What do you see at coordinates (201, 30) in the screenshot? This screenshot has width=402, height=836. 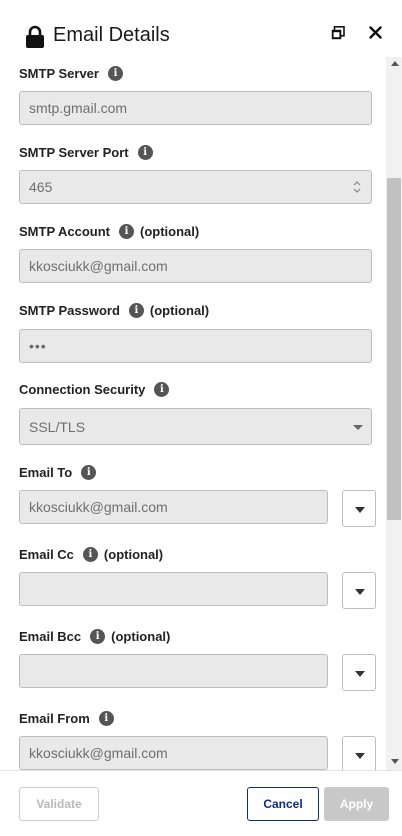 I see `panel-header: Email Details` at bounding box center [201, 30].